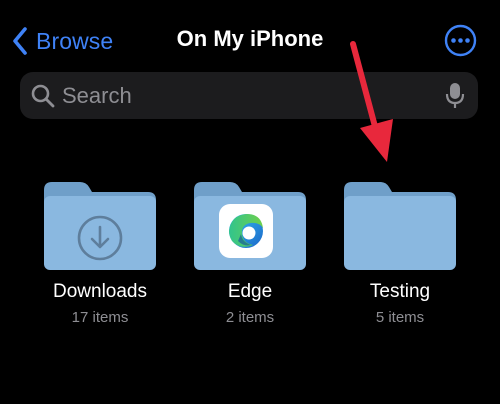 This screenshot has width=500, height=404. Describe the element at coordinates (100, 317) in the screenshot. I see `folder-item-count: 17 items` at that location.